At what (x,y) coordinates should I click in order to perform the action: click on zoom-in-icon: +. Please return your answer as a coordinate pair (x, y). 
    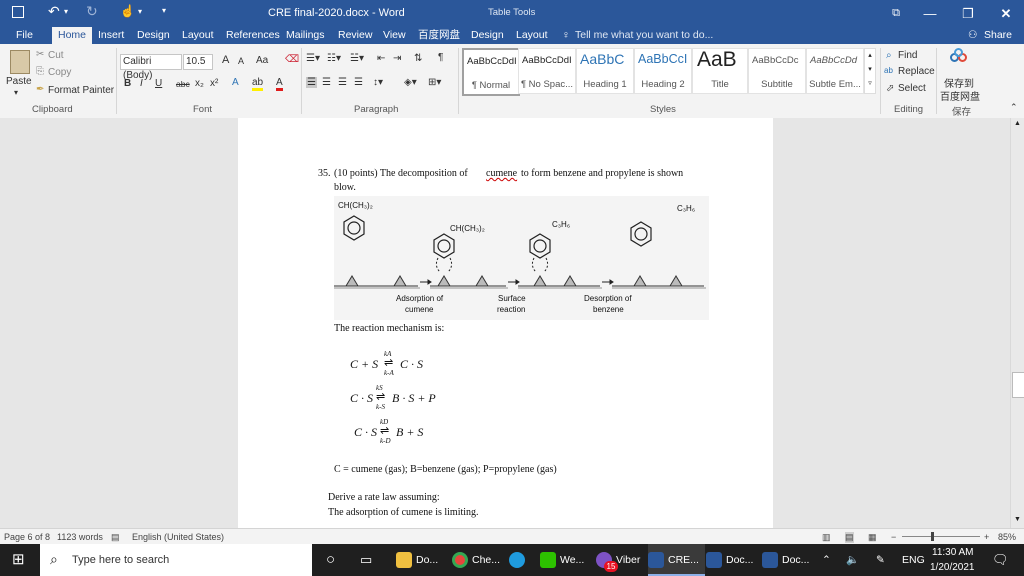
    Looking at the image, I should click on (986, 537).